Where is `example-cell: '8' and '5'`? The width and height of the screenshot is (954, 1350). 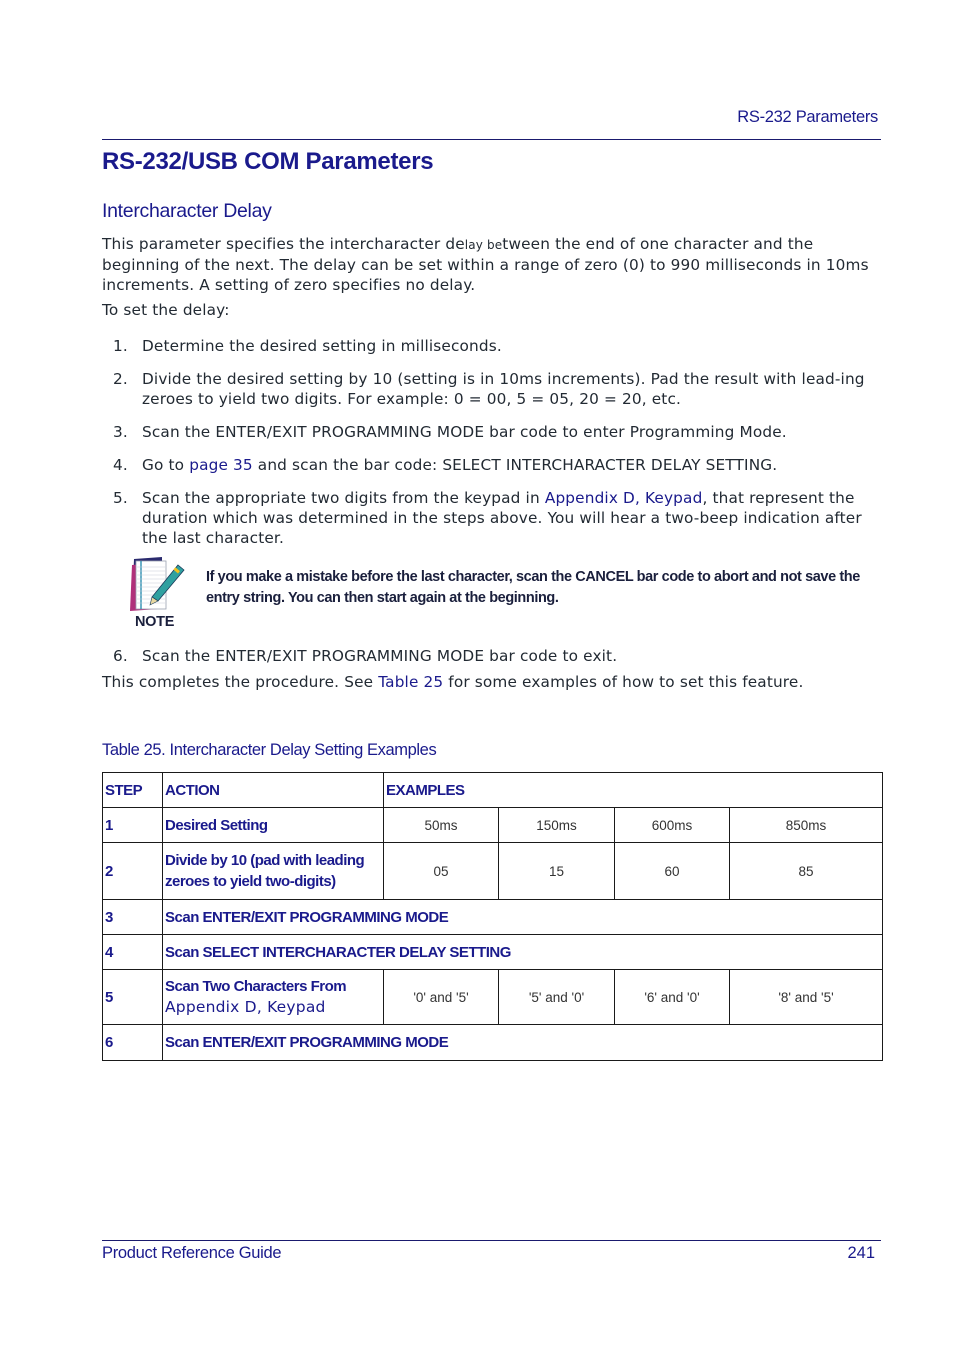
example-cell: '8' and '5' is located at coordinates (806, 997).